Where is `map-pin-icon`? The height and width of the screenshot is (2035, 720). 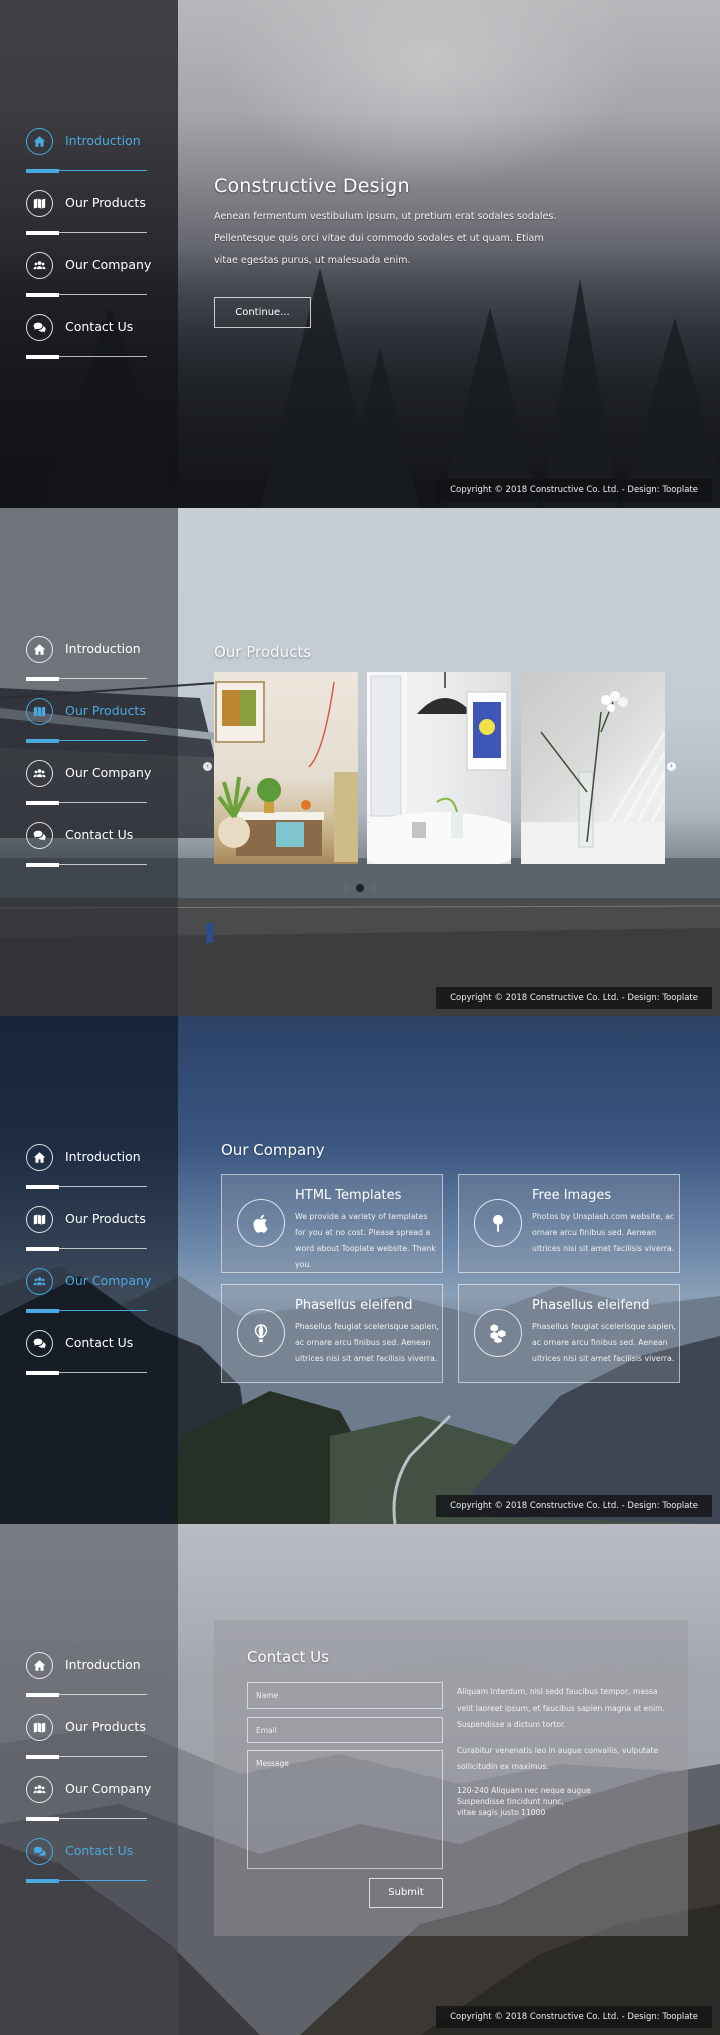 map-pin-icon is located at coordinates (498, 1223).